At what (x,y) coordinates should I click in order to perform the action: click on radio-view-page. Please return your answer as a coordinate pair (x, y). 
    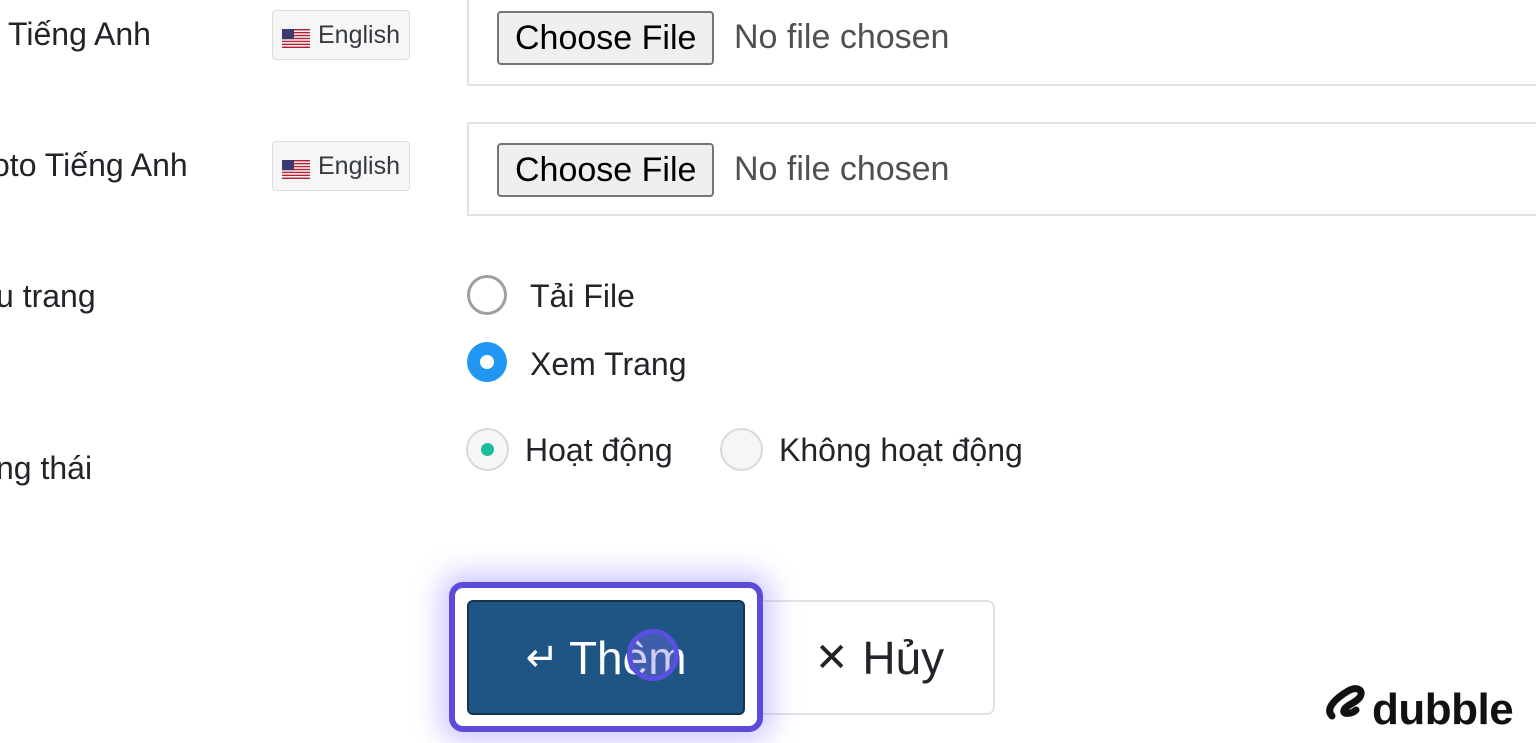
    Looking at the image, I should click on (487, 362).